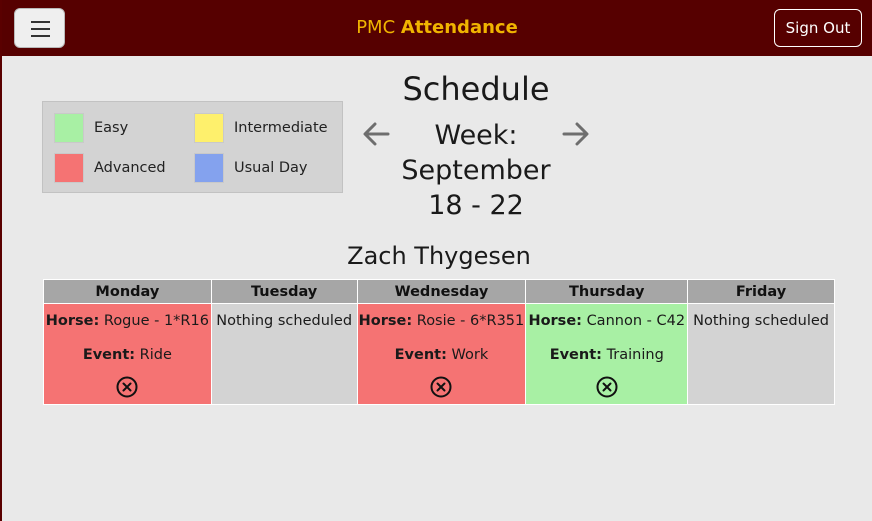 This screenshot has height=521, width=872. I want to click on top-navbar: PMC Attendance Sign Out, so click(437, 28).